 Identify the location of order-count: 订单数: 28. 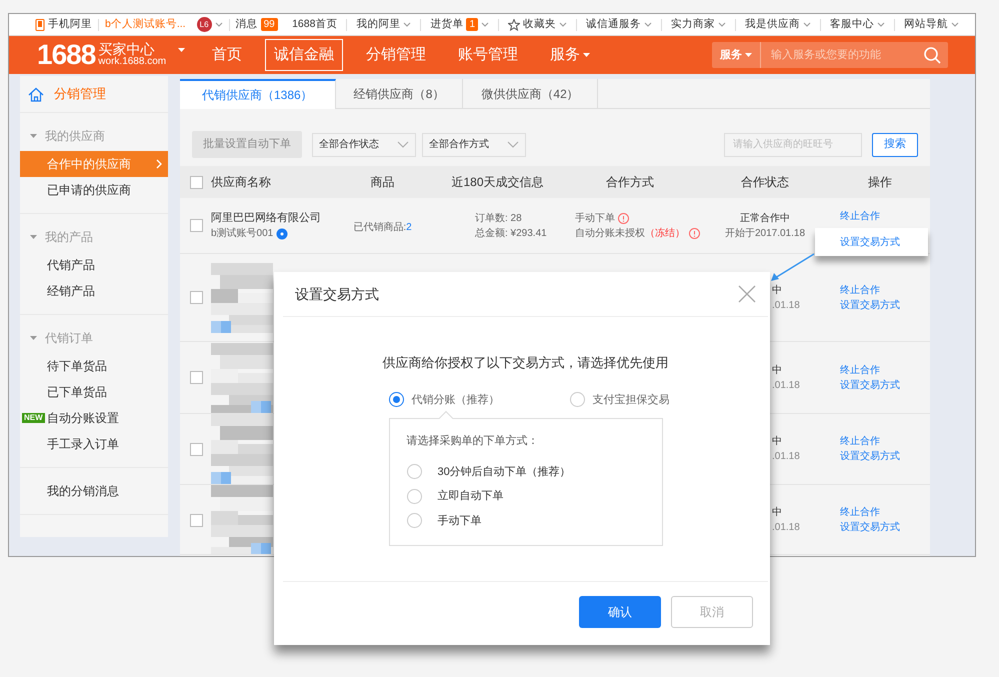
(499, 219).